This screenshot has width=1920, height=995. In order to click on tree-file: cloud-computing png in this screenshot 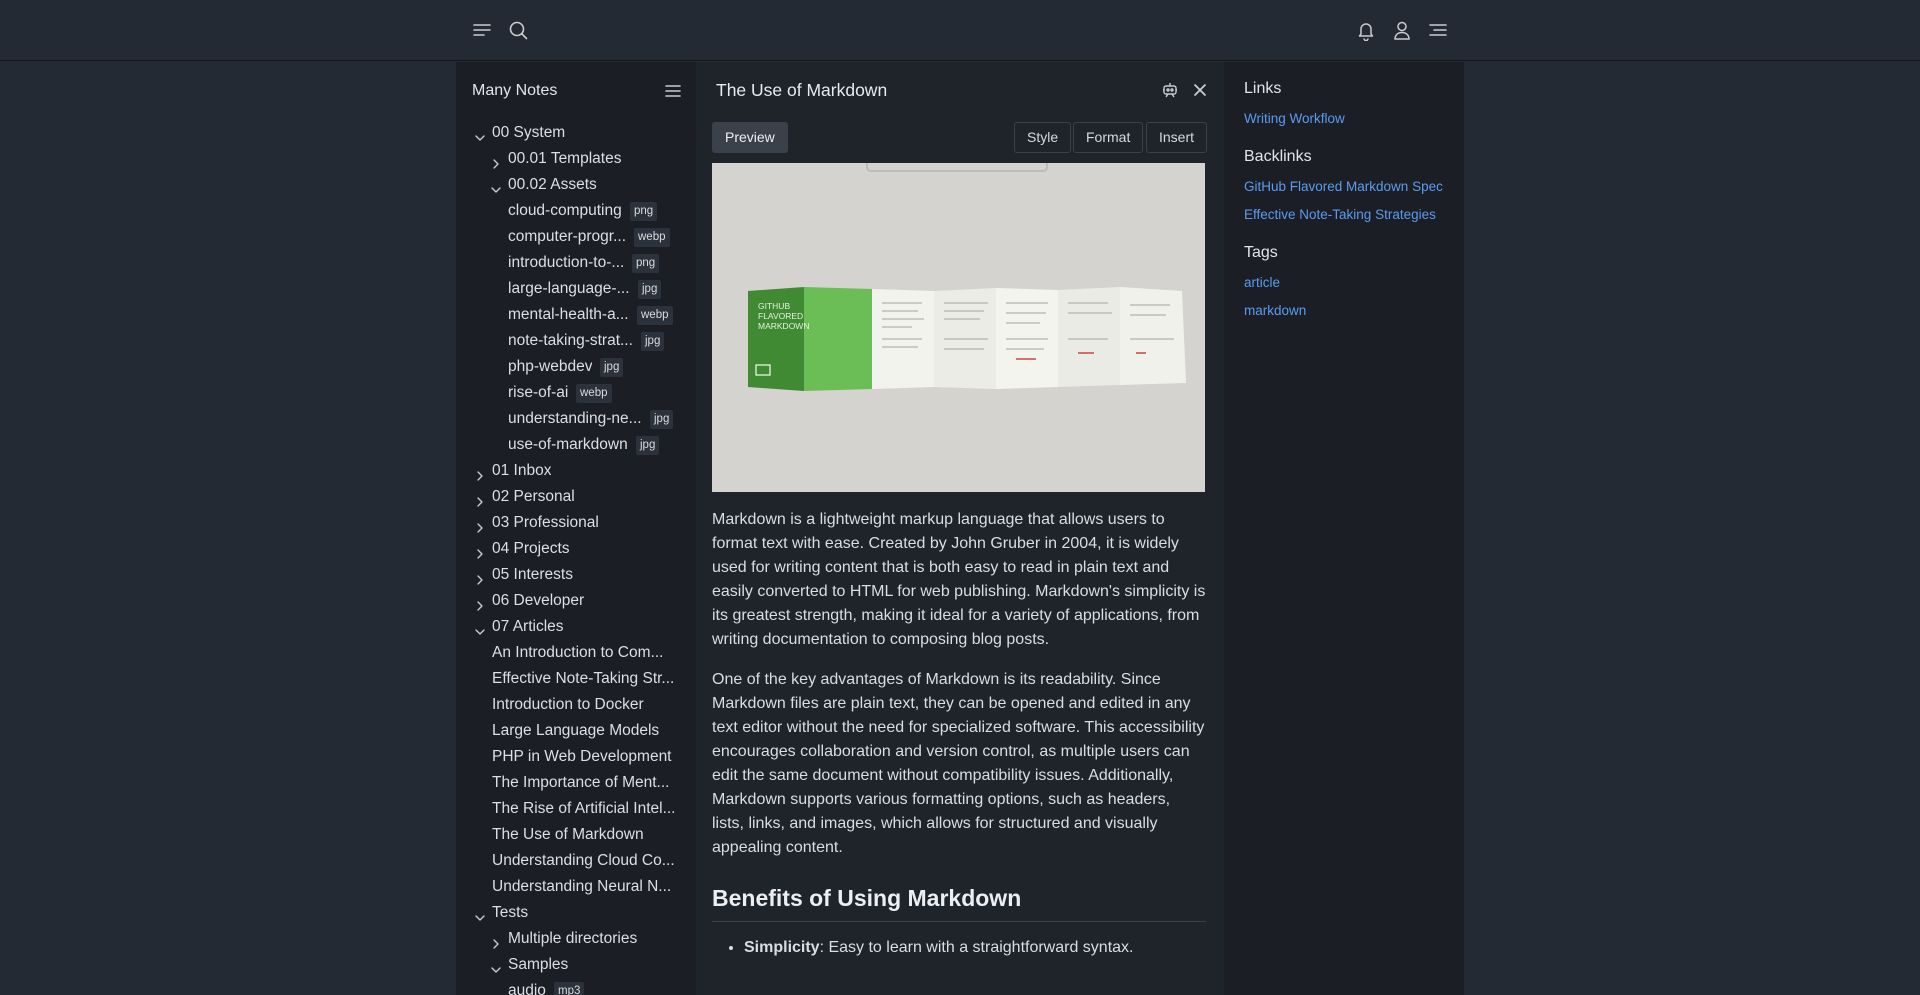, I will do `click(576, 211)`.